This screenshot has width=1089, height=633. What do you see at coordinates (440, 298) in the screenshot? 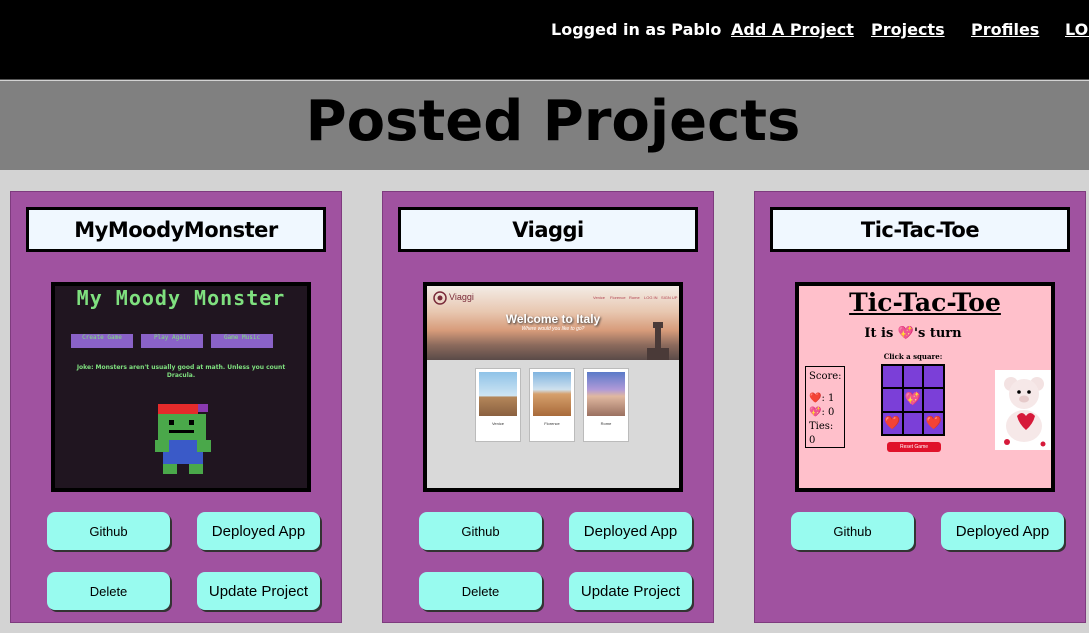
I see `viaggi-logo-icon` at bounding box center [440, 298].